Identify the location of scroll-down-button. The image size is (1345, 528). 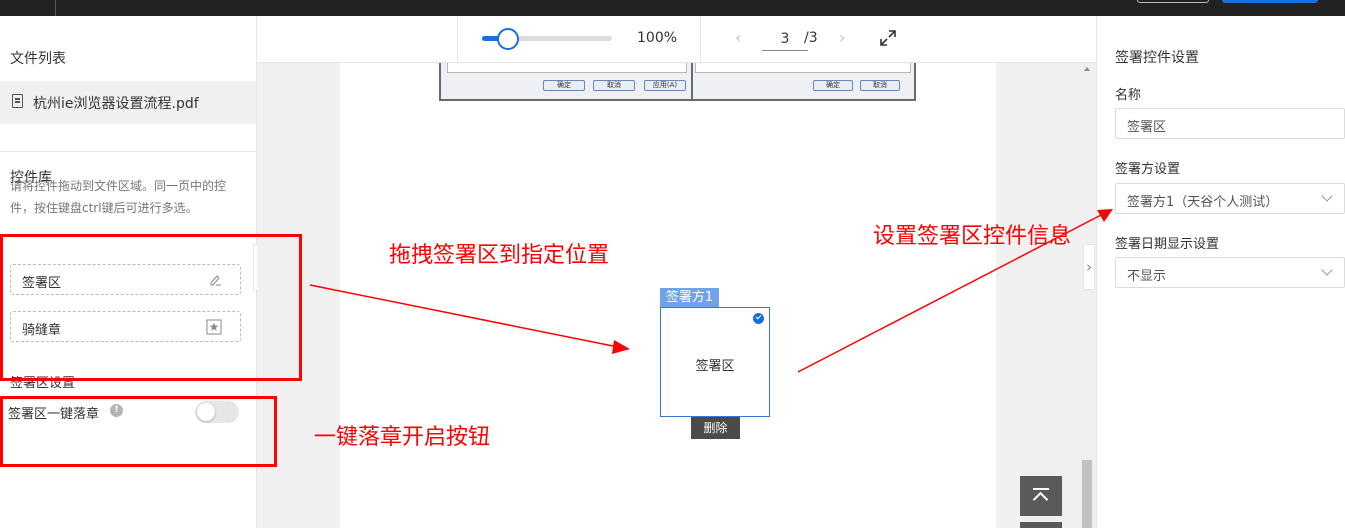
(1041, 525).